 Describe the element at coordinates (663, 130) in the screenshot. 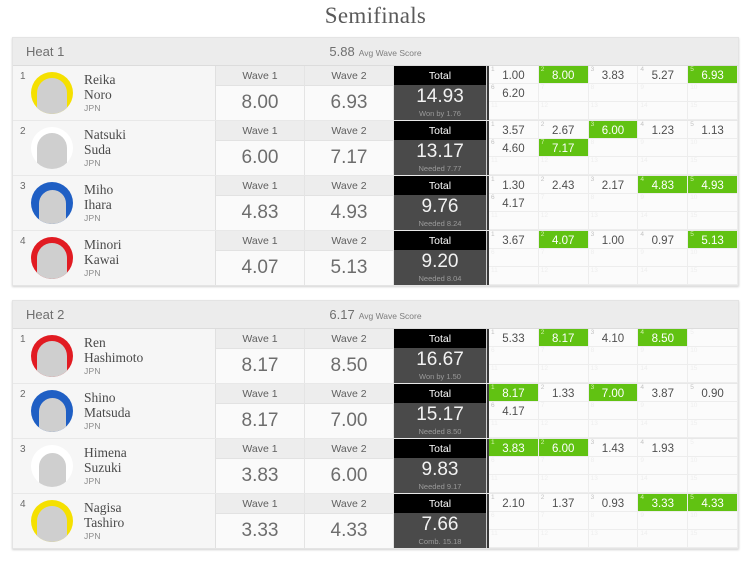

I see `wave-cell: 4 1.23` at that location.